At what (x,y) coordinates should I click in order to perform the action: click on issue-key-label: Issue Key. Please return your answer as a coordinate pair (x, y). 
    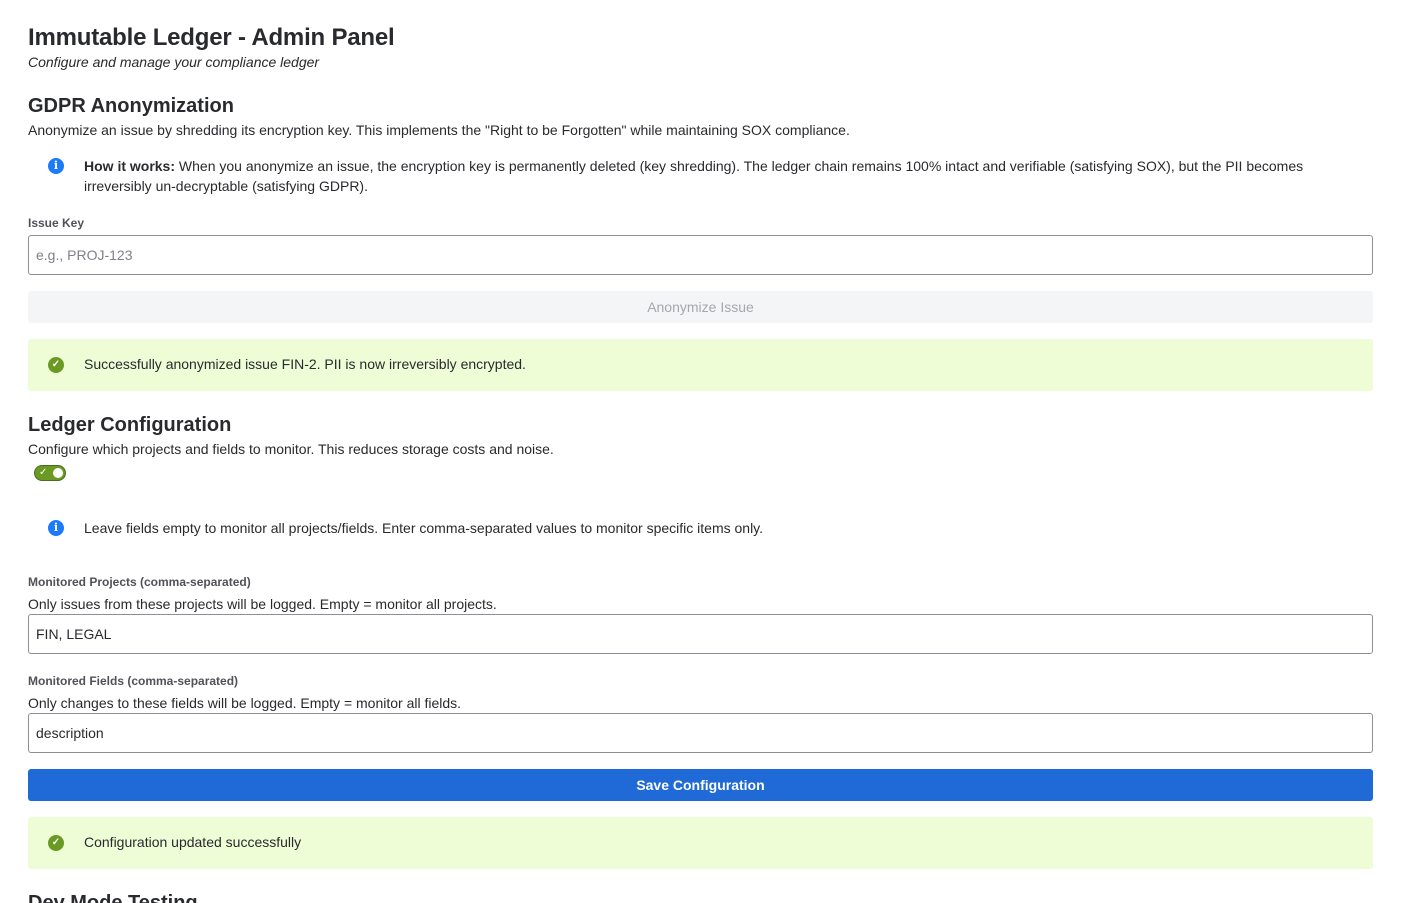
    Looking at the image, I should click on (56, 223).